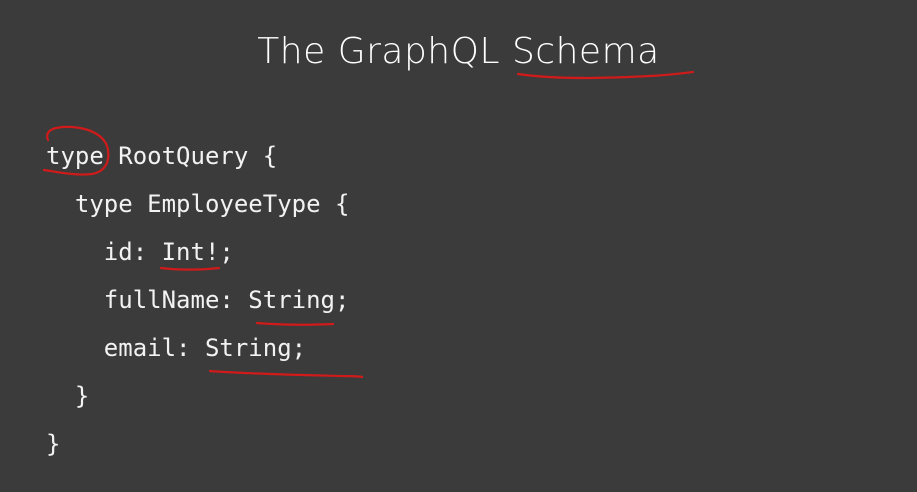 The width and height of the screenshot is (917, 492). Describe the element at coordinates (198, 204) in the screenshot. I see `code-line: type EmployeeType {` at that location.